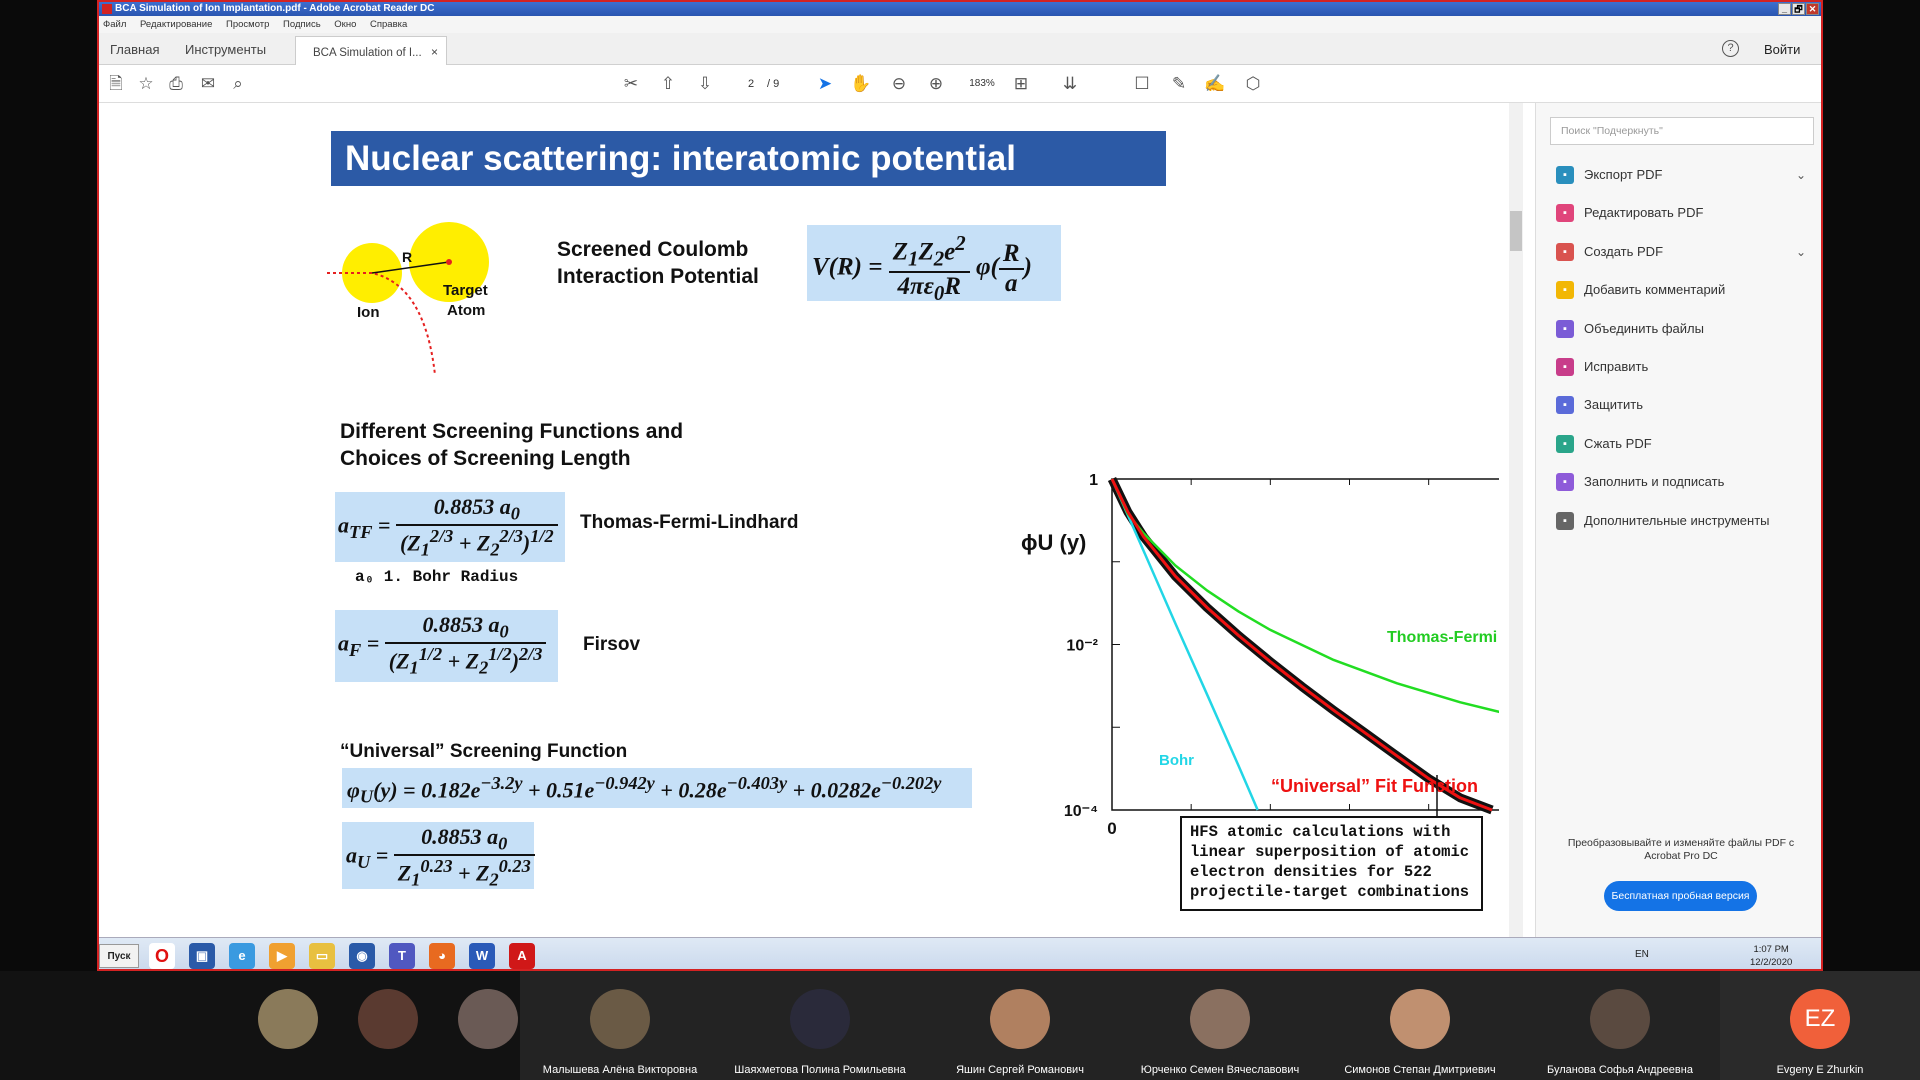 The height and width of the screenshot is (1080, 1920). I want to click on print-icon: ⎙, so click(176, 84).